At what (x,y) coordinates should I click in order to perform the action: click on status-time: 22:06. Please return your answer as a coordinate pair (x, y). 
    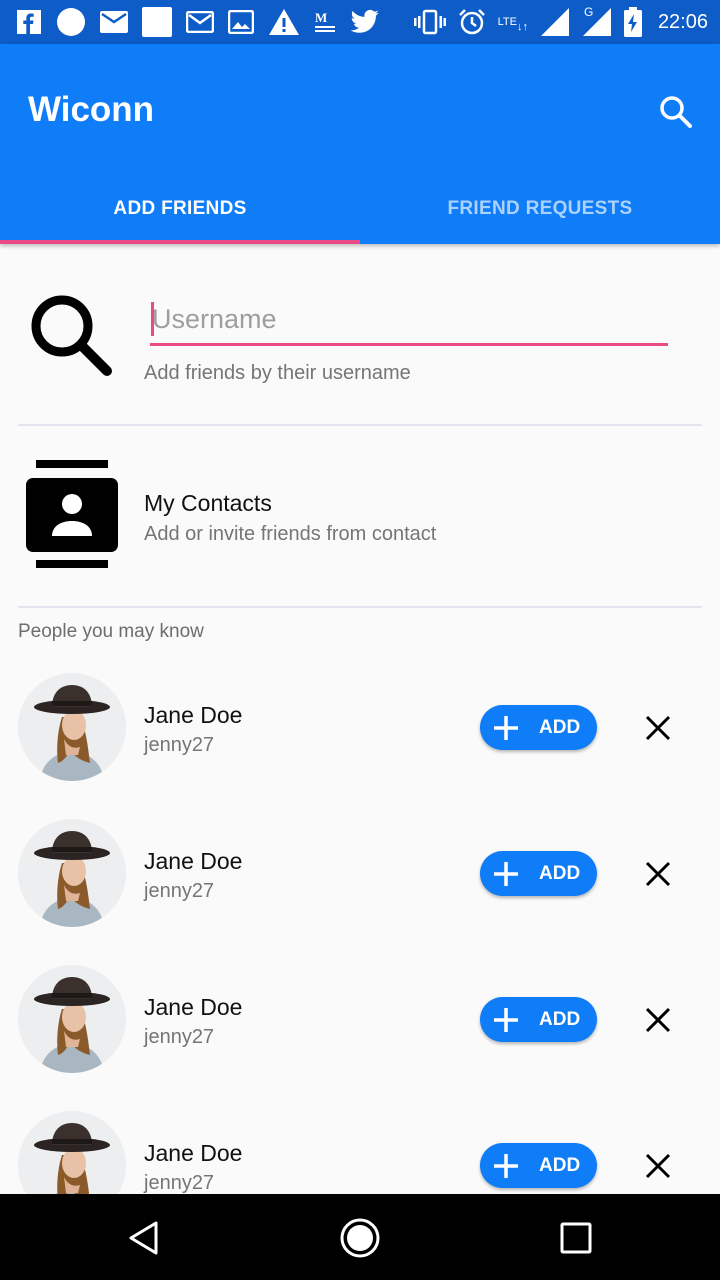
    Looking at the image, I should click on (682, 21).